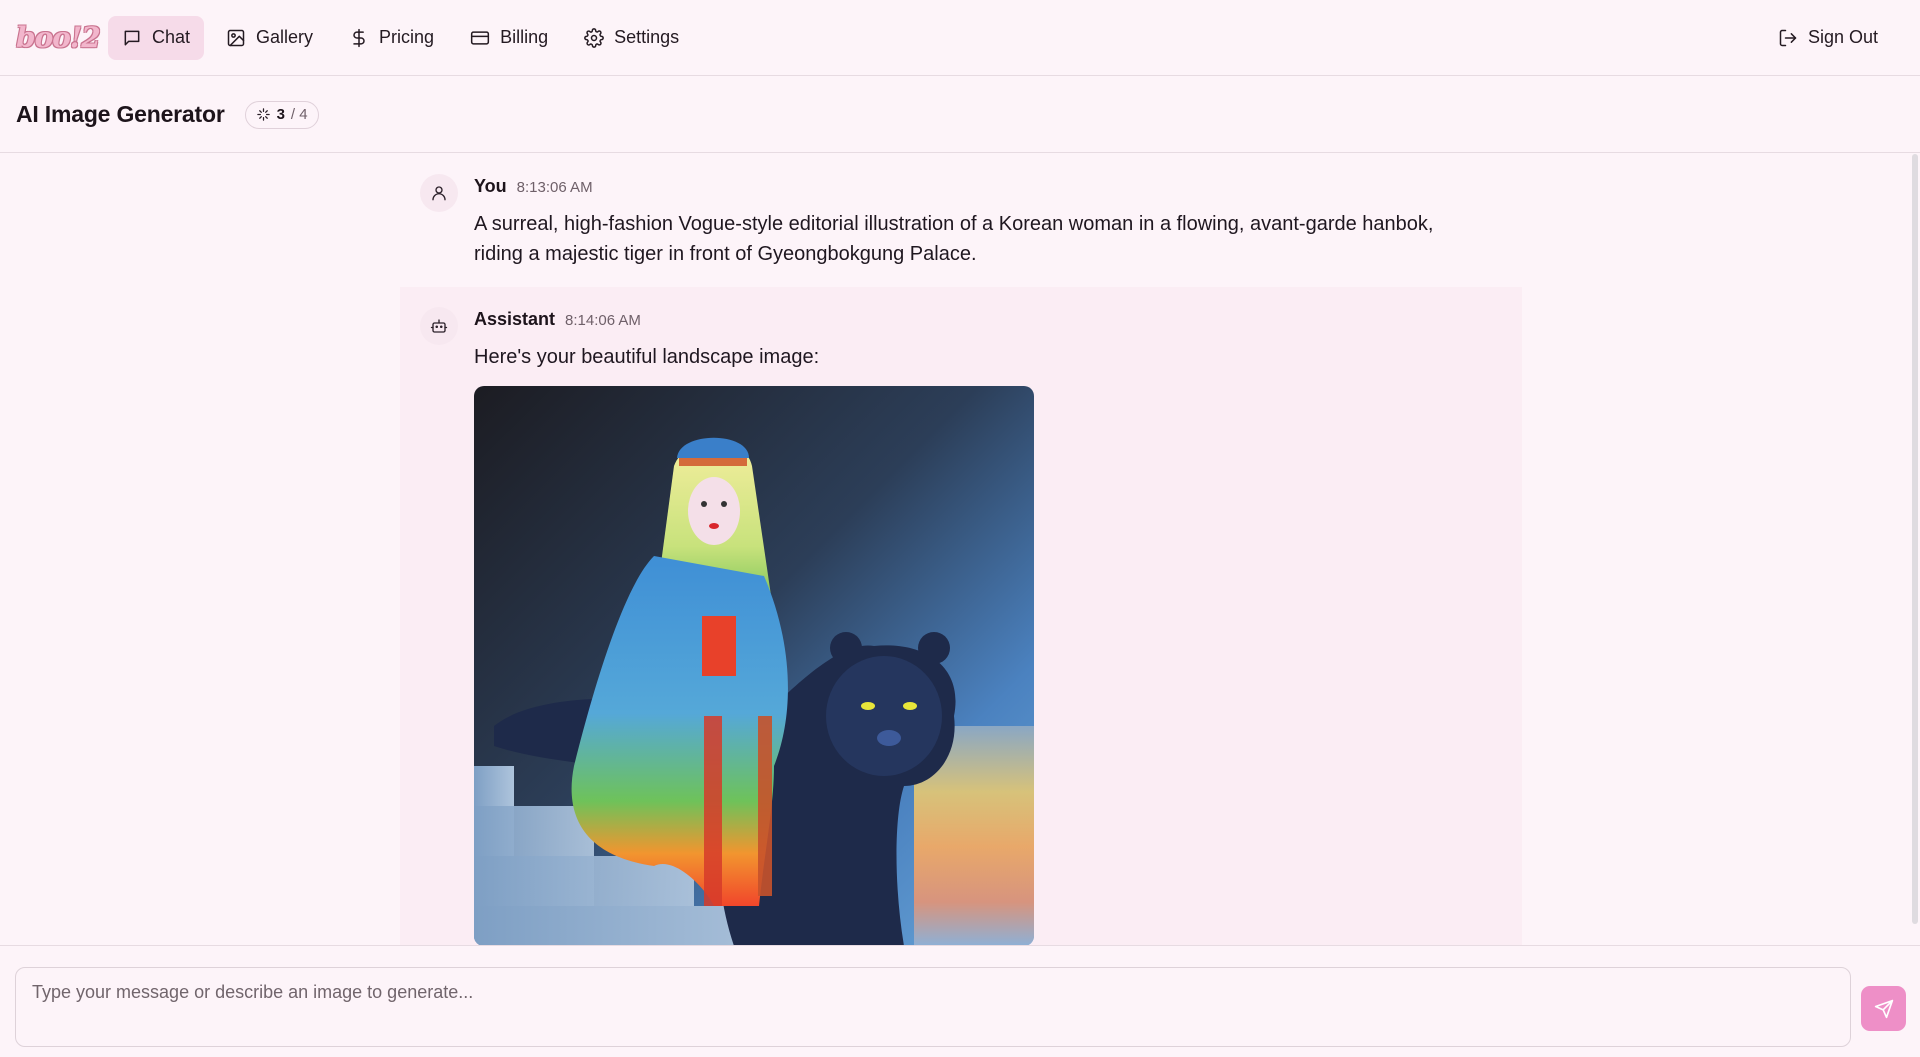 Image resolution: width=1920 pixels, height=1057 pixels. I want to click on send-icon, so click(1883, 1008).